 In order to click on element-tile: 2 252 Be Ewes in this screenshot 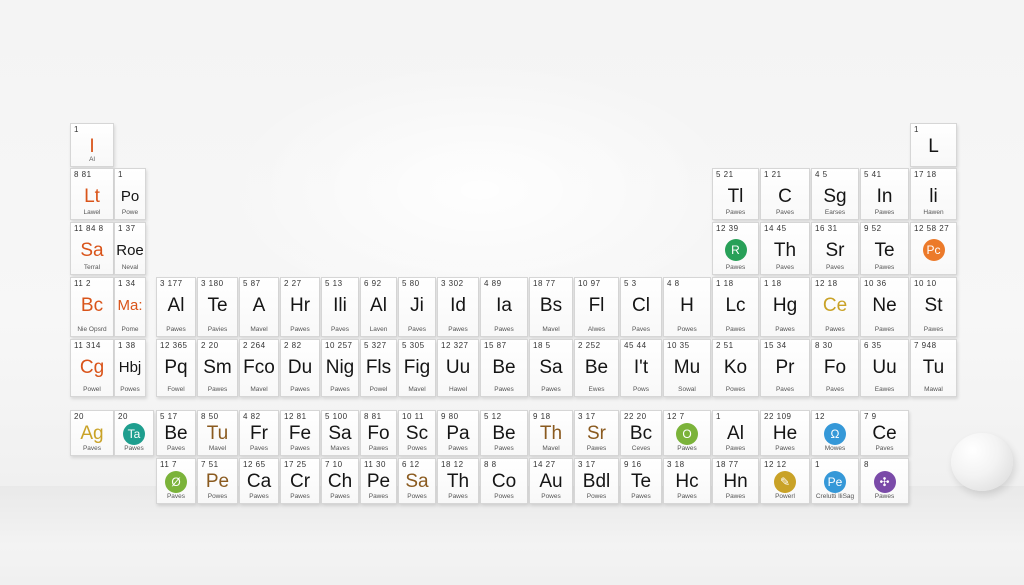, I will do `click(596, 368)`.